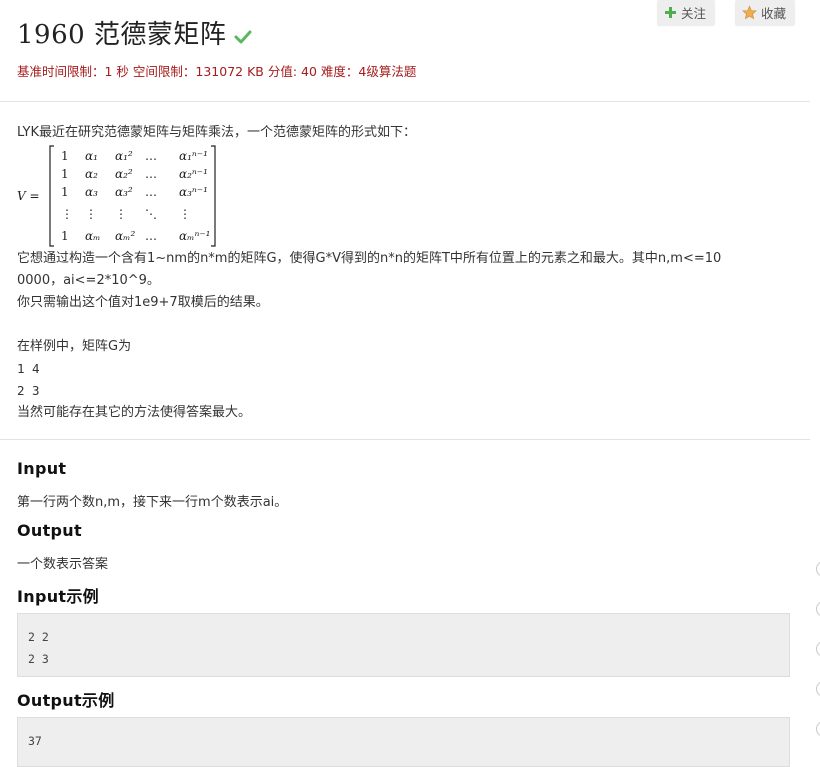 The height and width of the screenshot is (767, 820). What do you see at coordinates (403, 645) in the screenshot?
I see `input-example-box: 2 2 2 3` at bounding box center [403, 645].